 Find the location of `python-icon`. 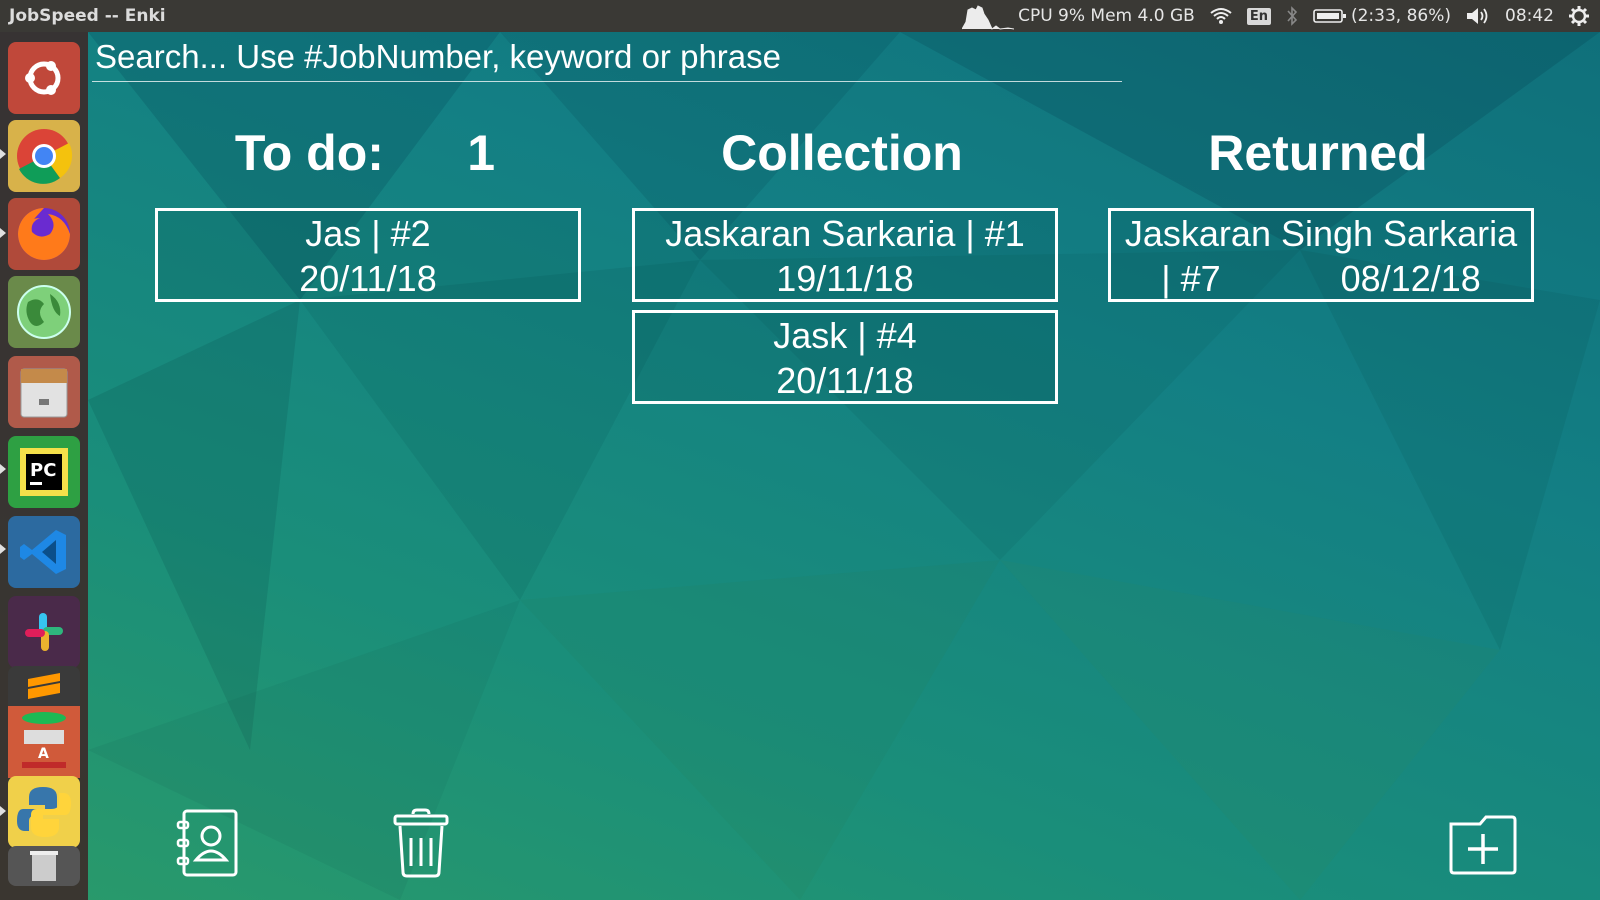

python-icon is located at coordinates (44, 812).